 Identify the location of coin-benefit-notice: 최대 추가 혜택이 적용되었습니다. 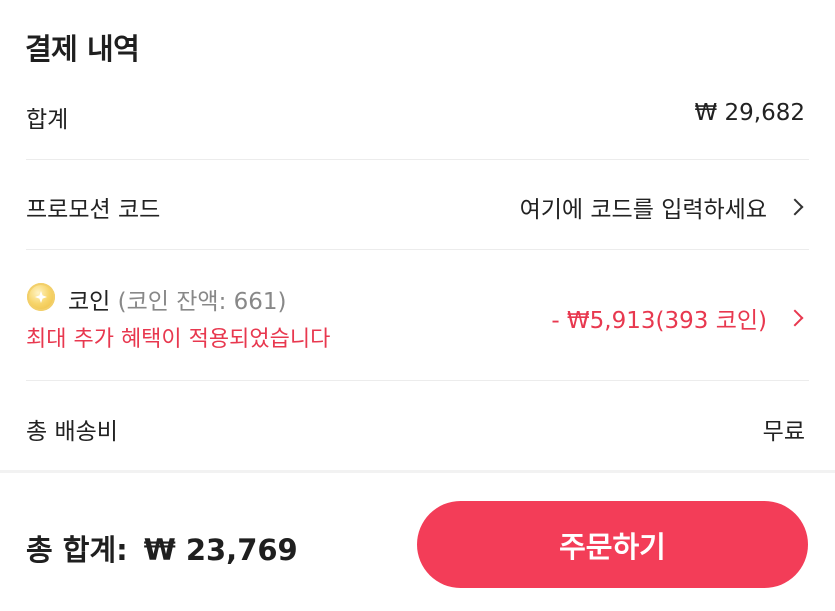
(178, 339).